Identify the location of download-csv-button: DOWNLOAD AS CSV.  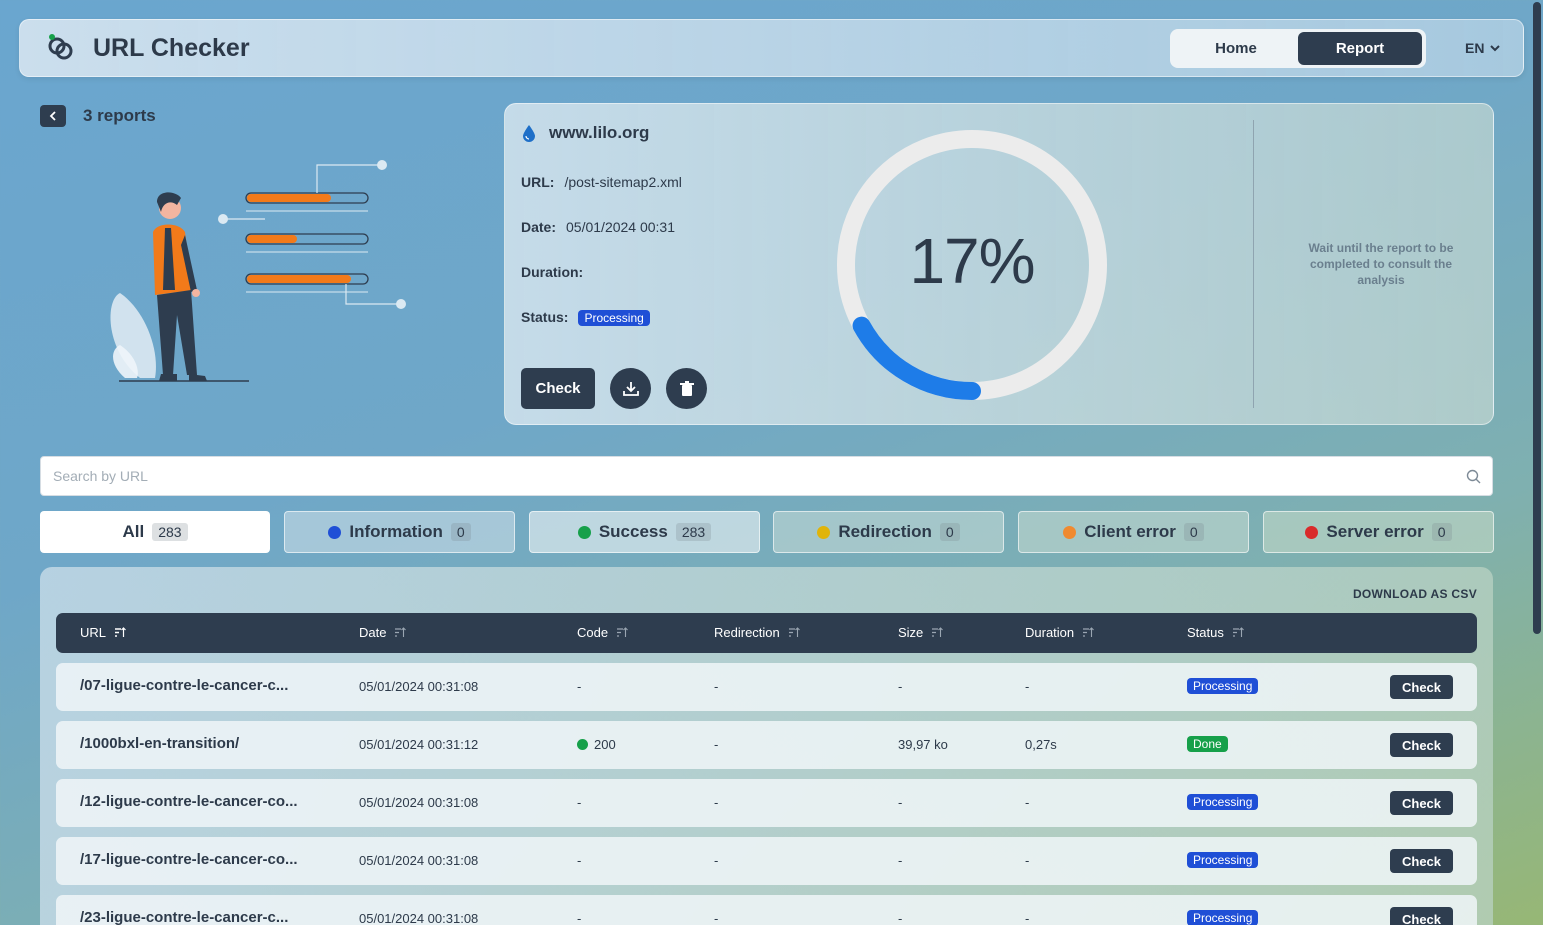
(1415, 594).